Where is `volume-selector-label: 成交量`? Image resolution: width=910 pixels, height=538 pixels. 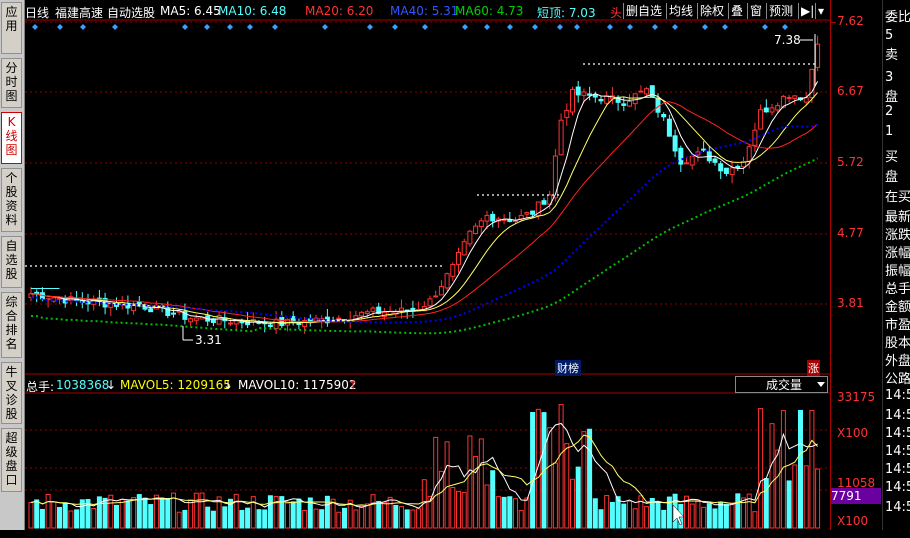 volume-selector-label: 成交量 is located at coordinates (784, 385).